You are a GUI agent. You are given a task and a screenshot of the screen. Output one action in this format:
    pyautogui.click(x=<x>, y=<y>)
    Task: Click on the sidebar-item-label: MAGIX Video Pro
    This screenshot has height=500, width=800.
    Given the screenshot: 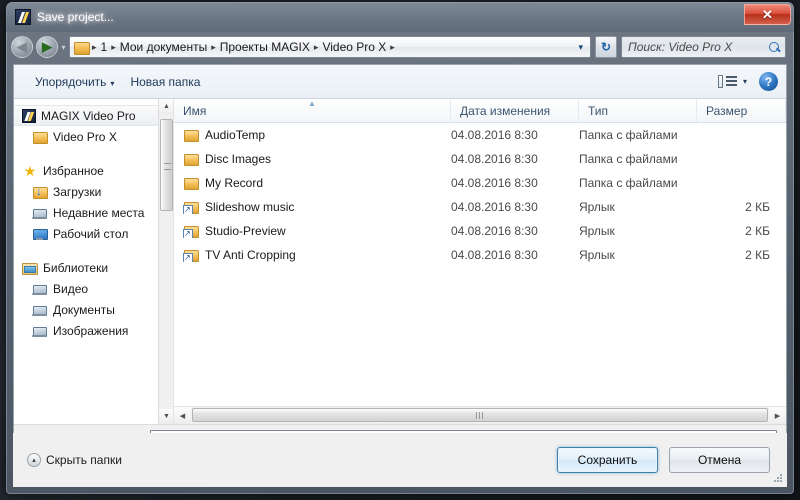 What is the action you would take?
    pyautogui.click(x=88, y=115)
    